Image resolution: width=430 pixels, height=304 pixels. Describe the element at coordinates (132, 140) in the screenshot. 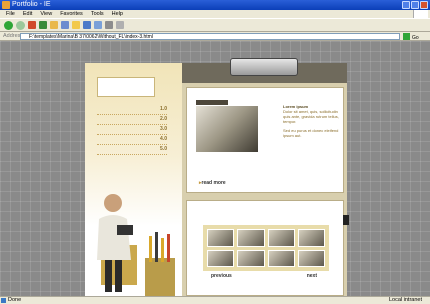

I see `nav-item: 4.0` at that location.